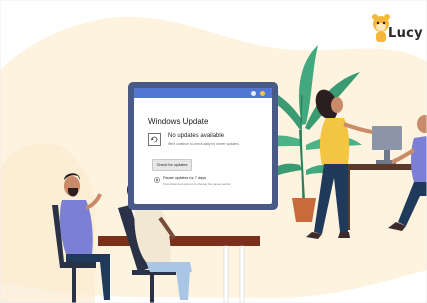 The width and height of the screenshot is (427, 303). I want to click on right-monitor, so click(387, 138).